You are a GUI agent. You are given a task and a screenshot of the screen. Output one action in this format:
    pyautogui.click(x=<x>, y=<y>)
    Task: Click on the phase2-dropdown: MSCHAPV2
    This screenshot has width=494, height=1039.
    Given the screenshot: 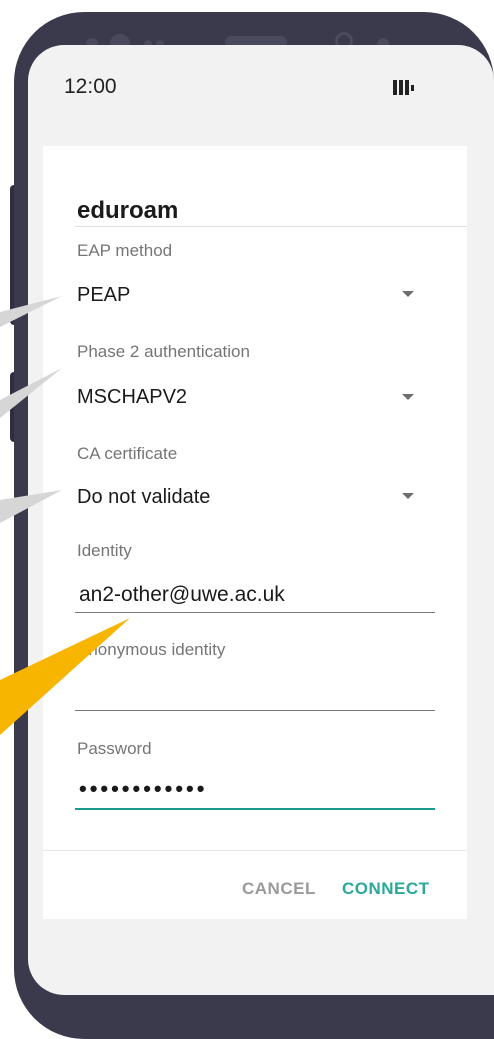 What is the action you would take?
    pyautogui.click(x=132, y=397)
    